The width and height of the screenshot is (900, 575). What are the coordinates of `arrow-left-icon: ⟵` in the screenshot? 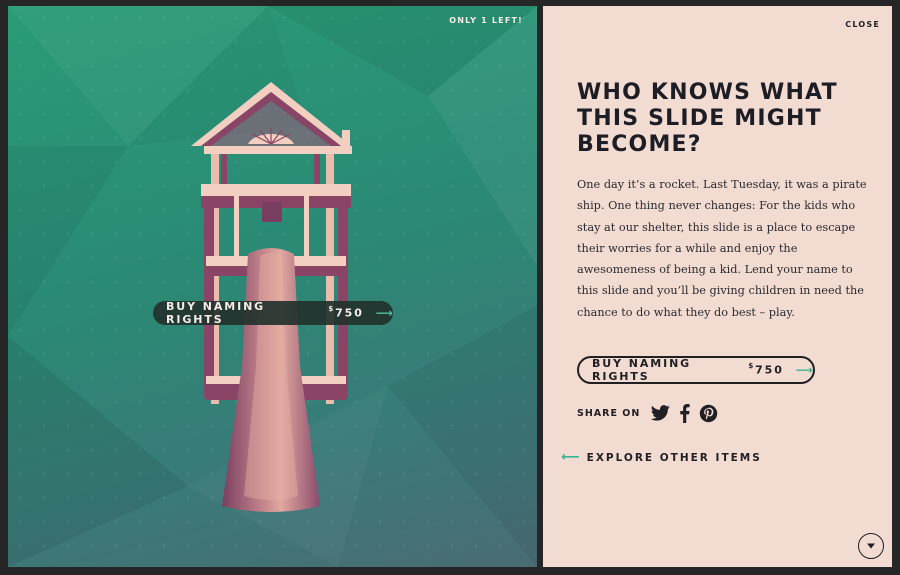 It's located at (570, 457).